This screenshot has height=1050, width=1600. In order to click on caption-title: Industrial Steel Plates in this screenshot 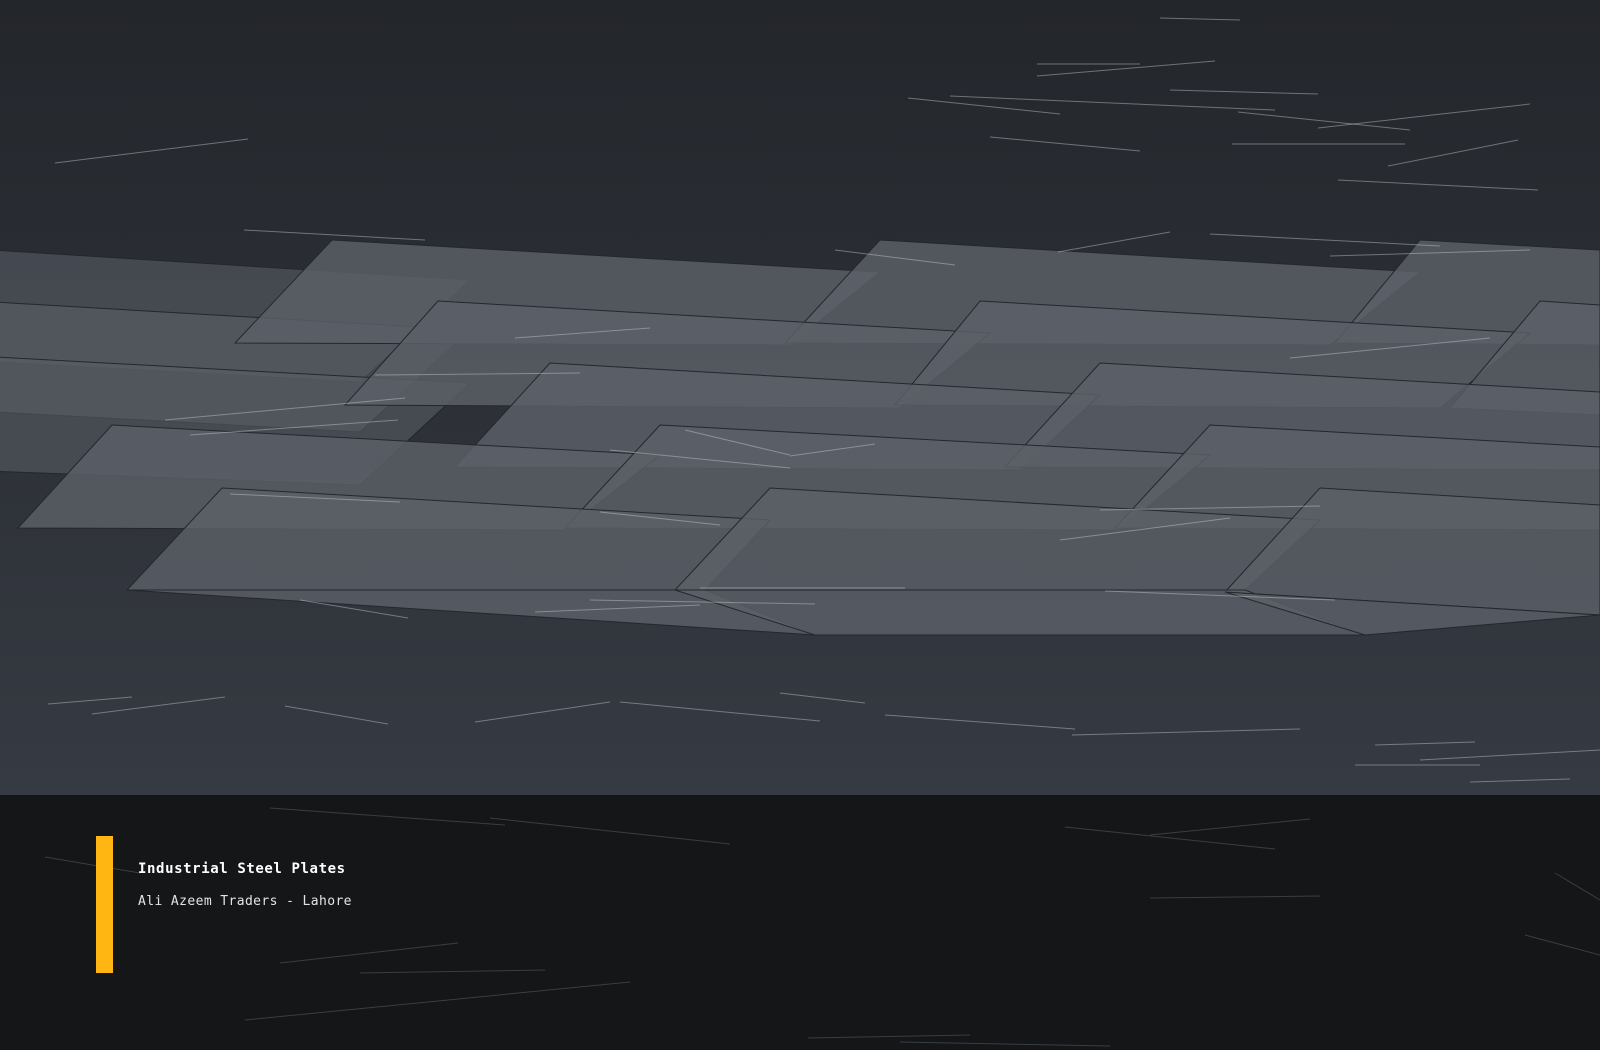, I will do `click(242, 869)`.